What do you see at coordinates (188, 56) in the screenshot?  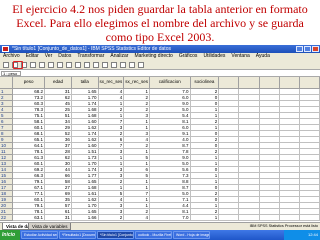 I see `menu-item: Gráficos` at bounding box center [188, 56].